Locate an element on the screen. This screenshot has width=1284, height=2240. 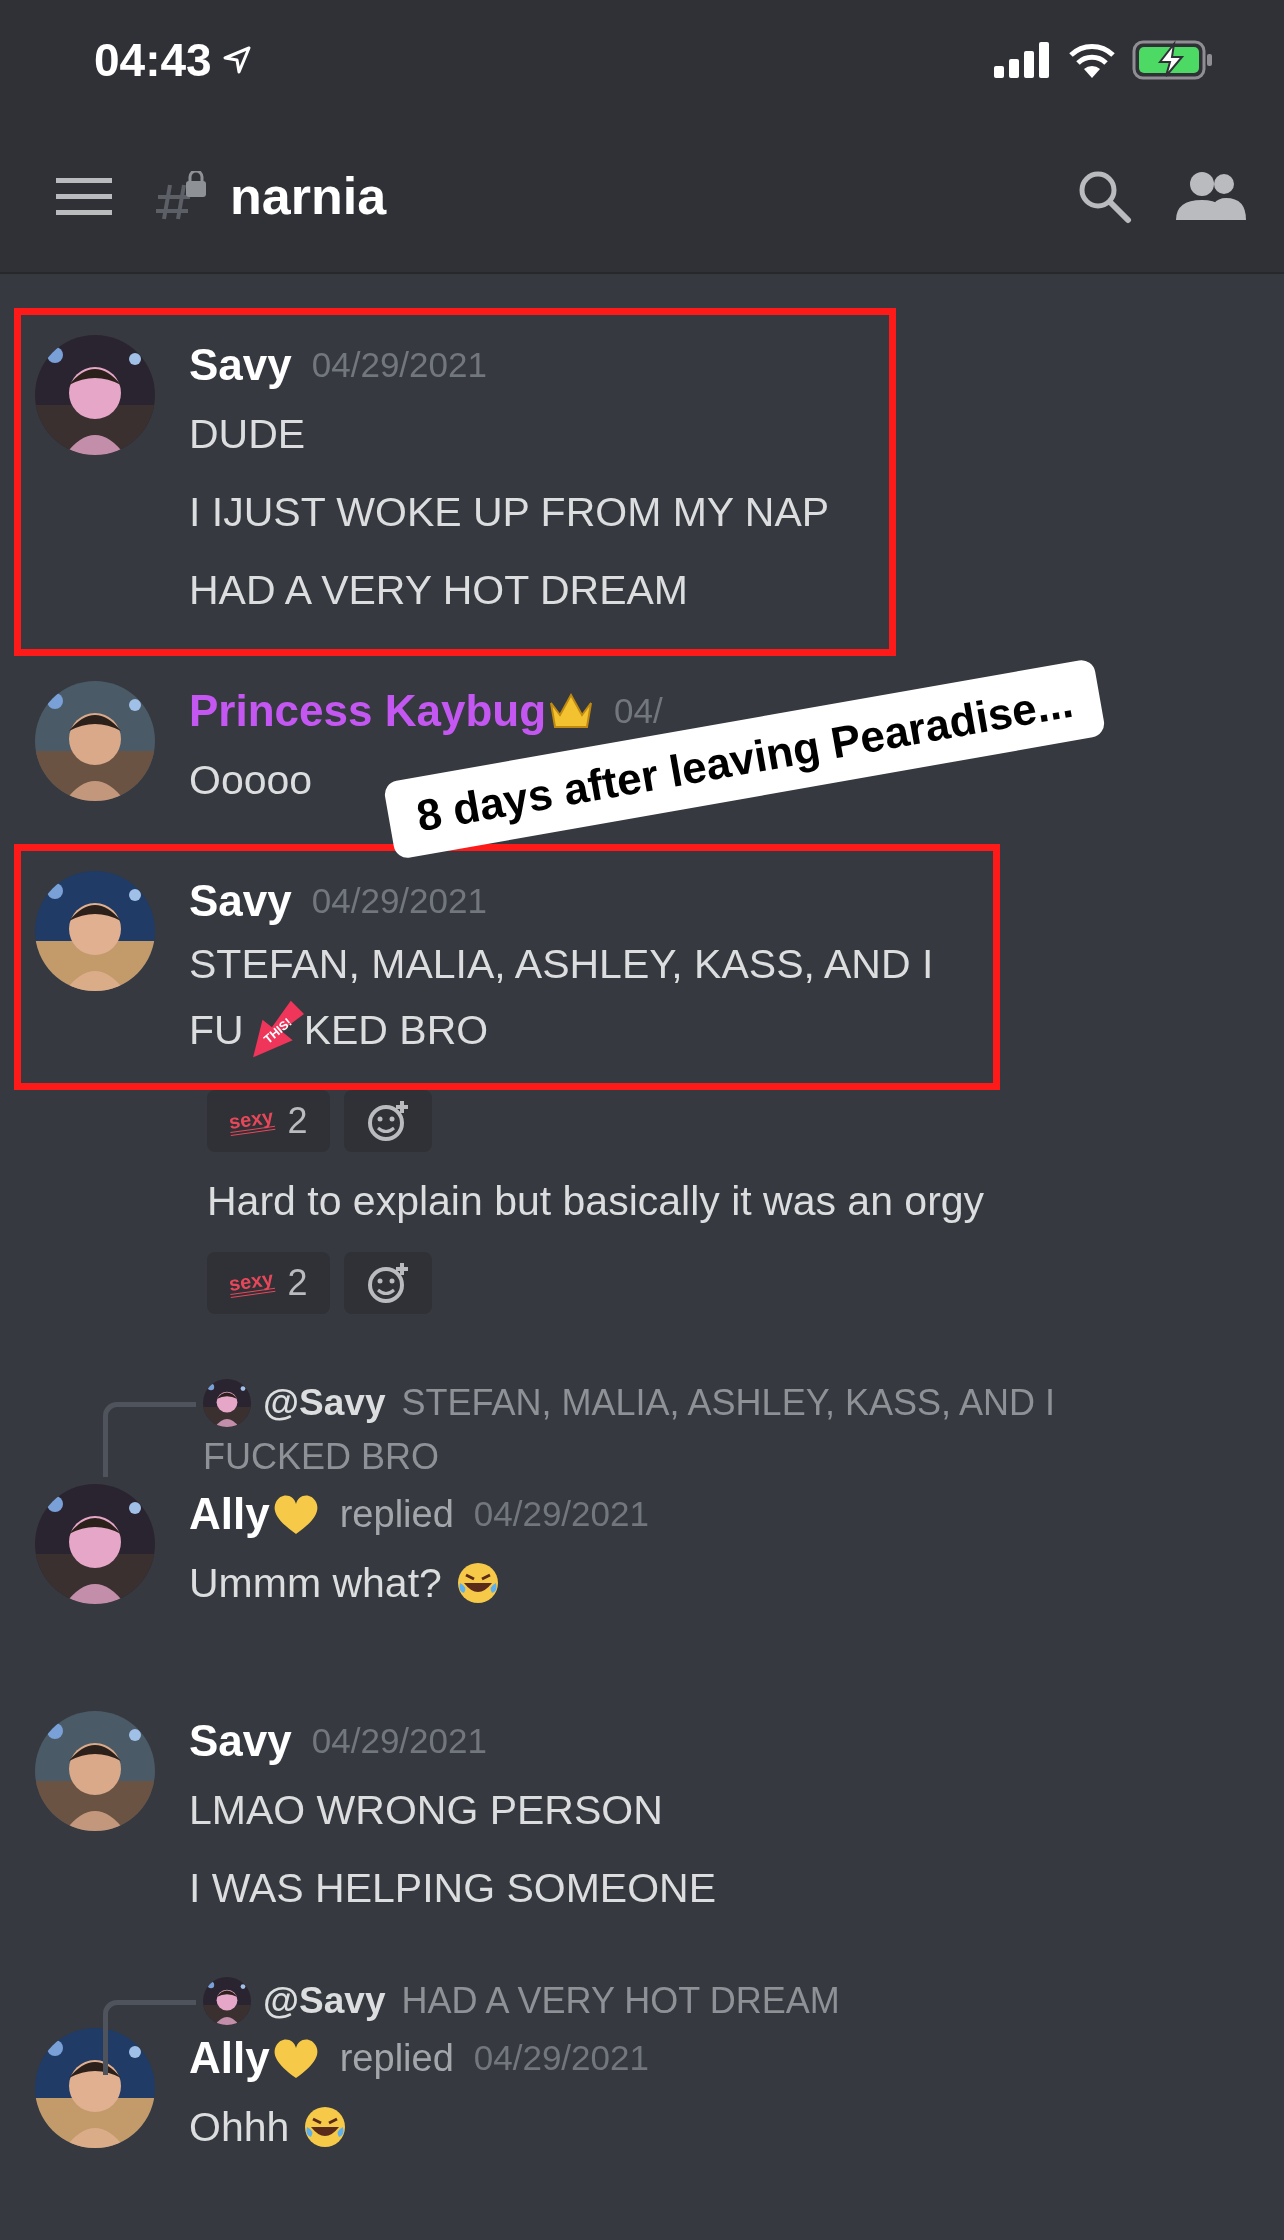
signal-icon is located at coordinates (1023, 60).